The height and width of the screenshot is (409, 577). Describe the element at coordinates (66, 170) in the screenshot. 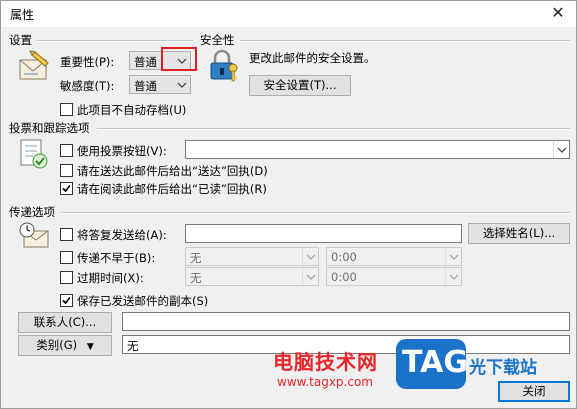

I see `delivery-receipt-checkbox` at that location.